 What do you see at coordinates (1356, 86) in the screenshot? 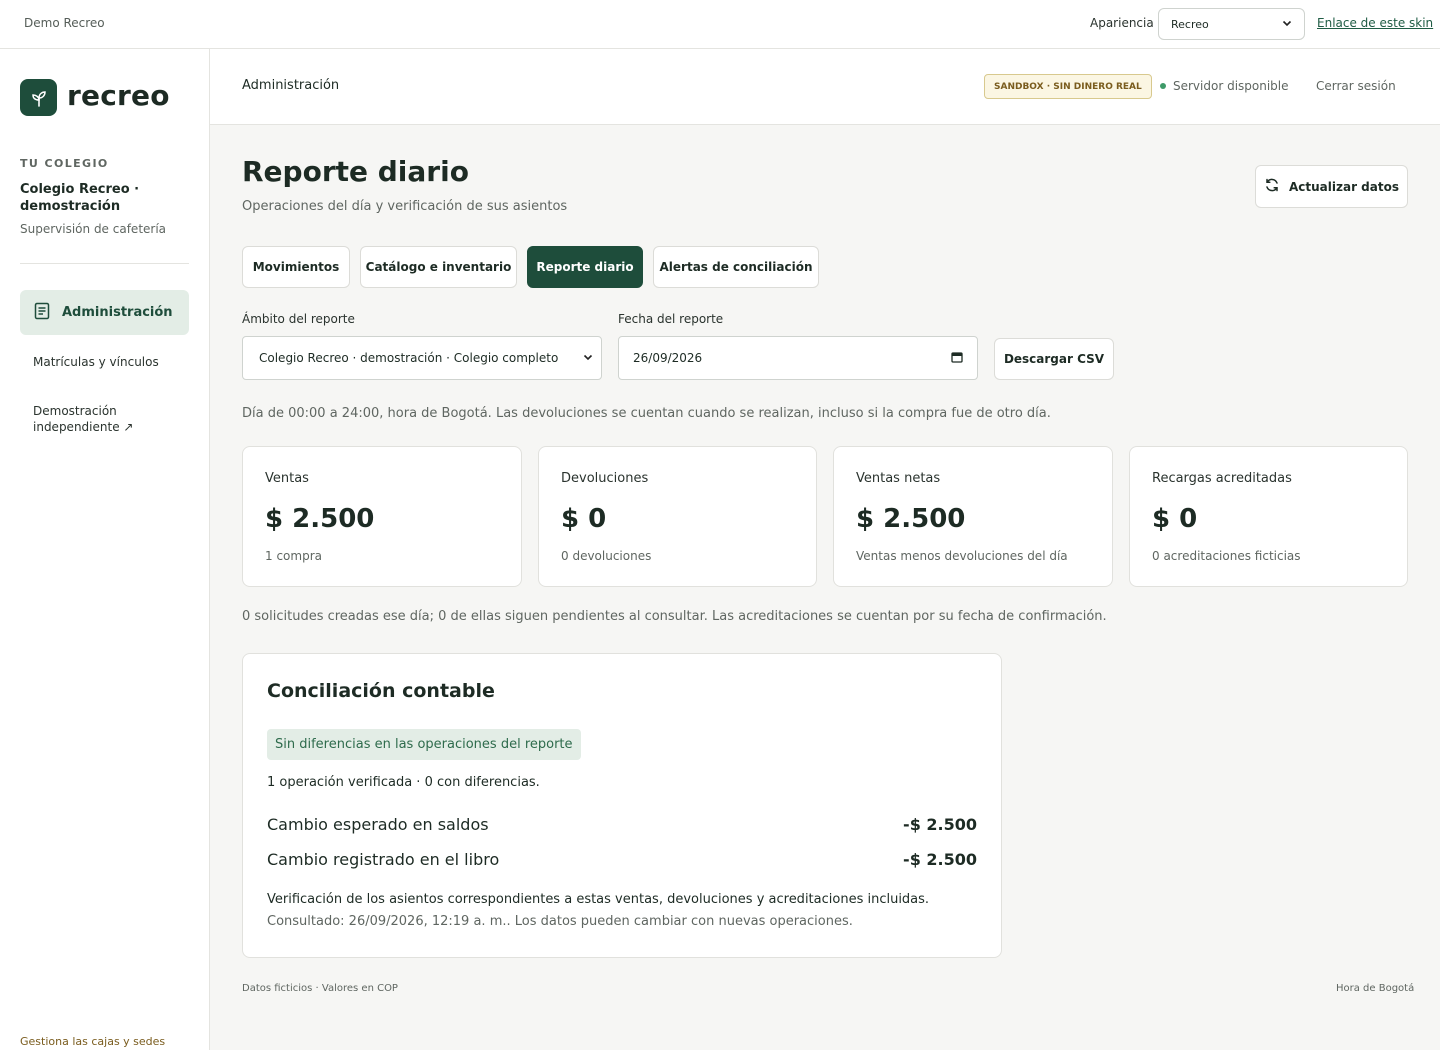
I see `logout-button: Cerrar sesión` at bounding box center [1356, 86].